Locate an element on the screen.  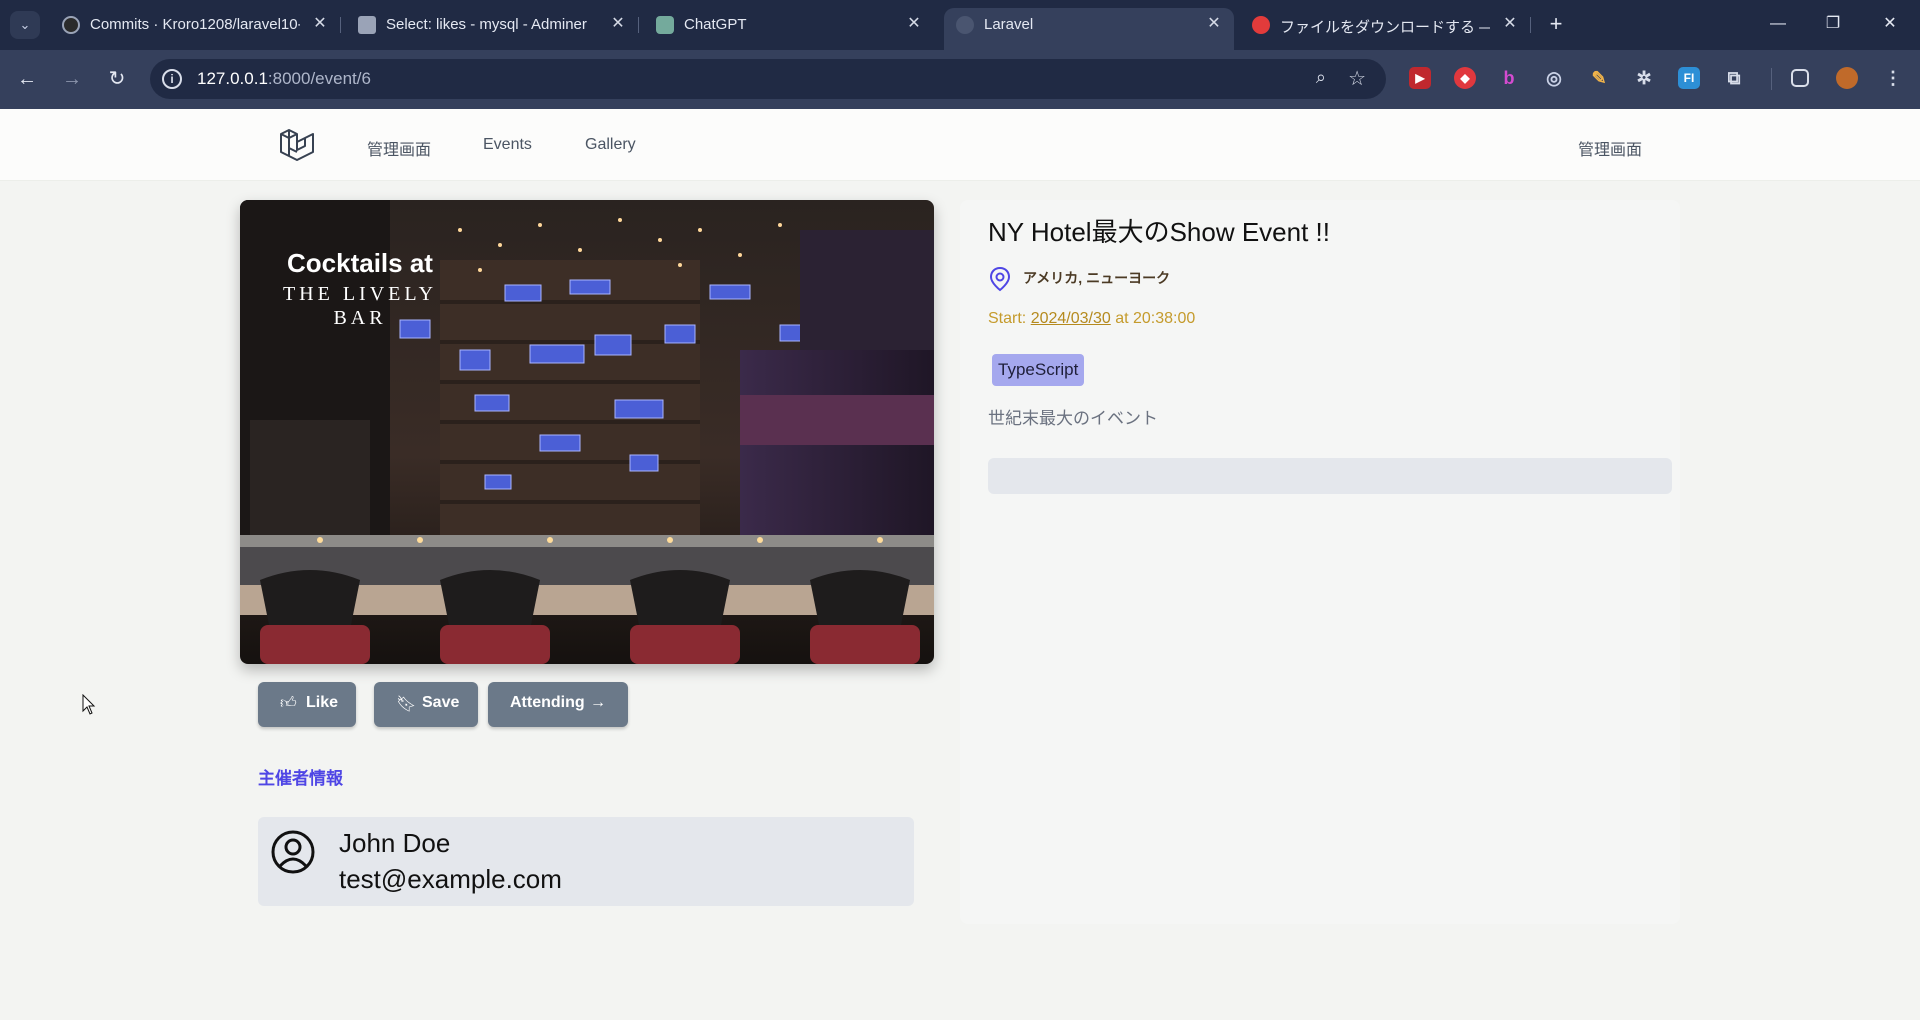
tab-title: ChatGPT is located at coordinates (715, 24).